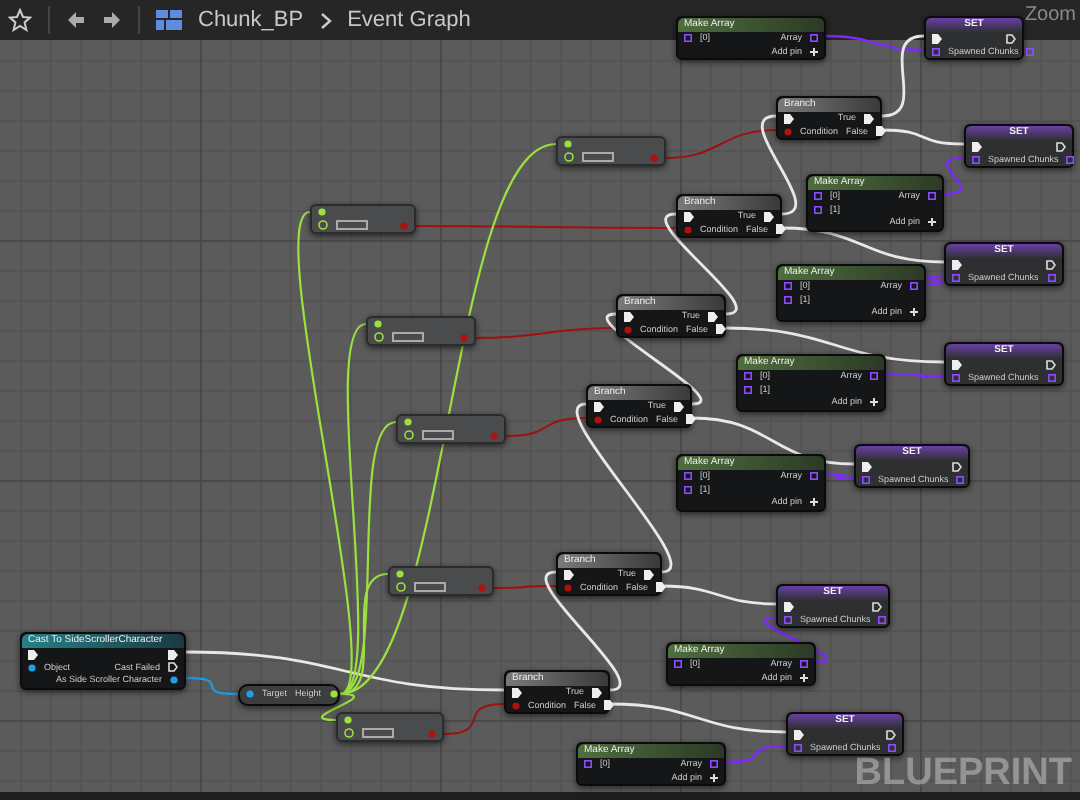 This screenshot has width=1080, height=800. What do you see at coordinates (251, 20) in the screenshot?
I see `breadcrumb-link: Chunk_BP` at bounding box center [251, 20].